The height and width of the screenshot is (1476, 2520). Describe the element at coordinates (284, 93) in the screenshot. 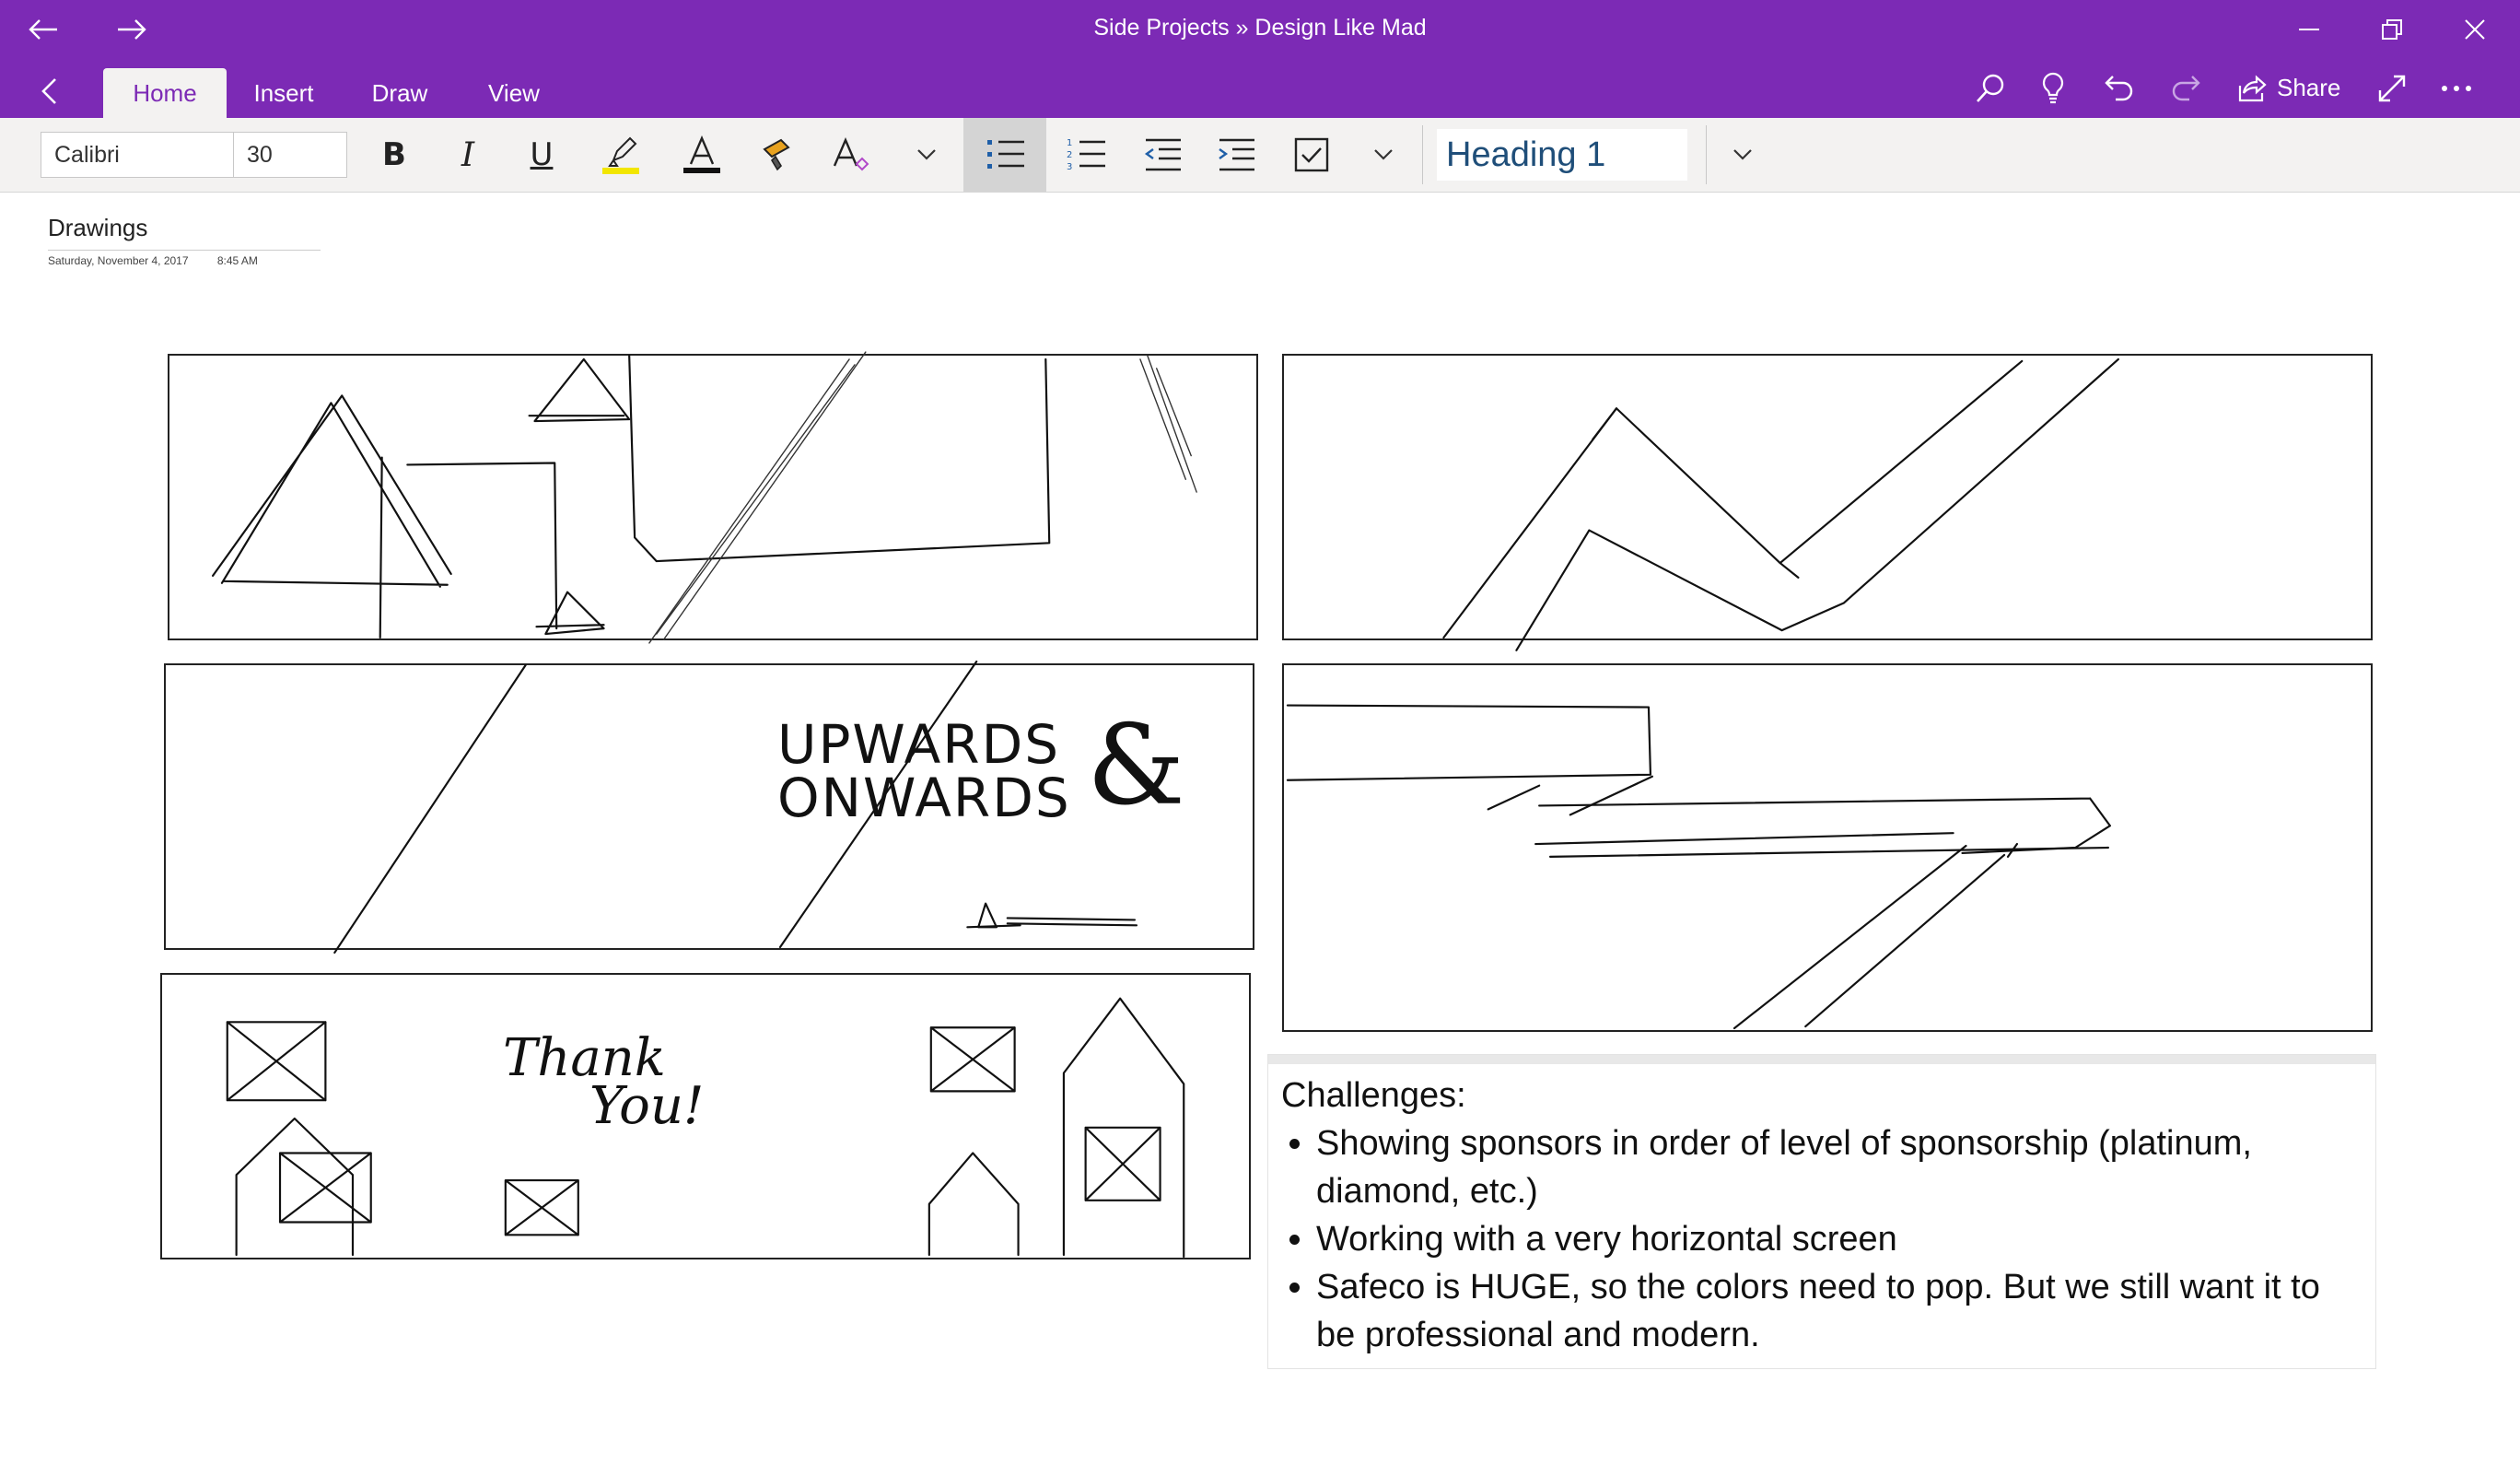

I see `tab-insert: Insert` at that location.